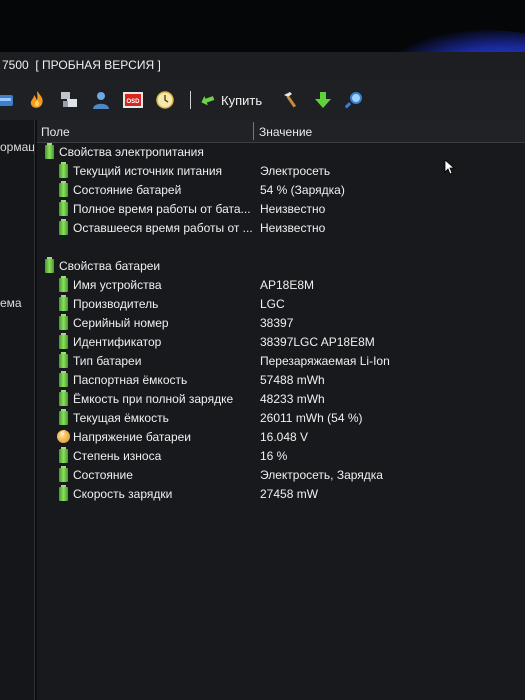 The width and height of the screenshot is (525, 700). Describe the element at coordinates (11, 303) in the screenshot. I see `tree-item-fragment: ема` at that location.